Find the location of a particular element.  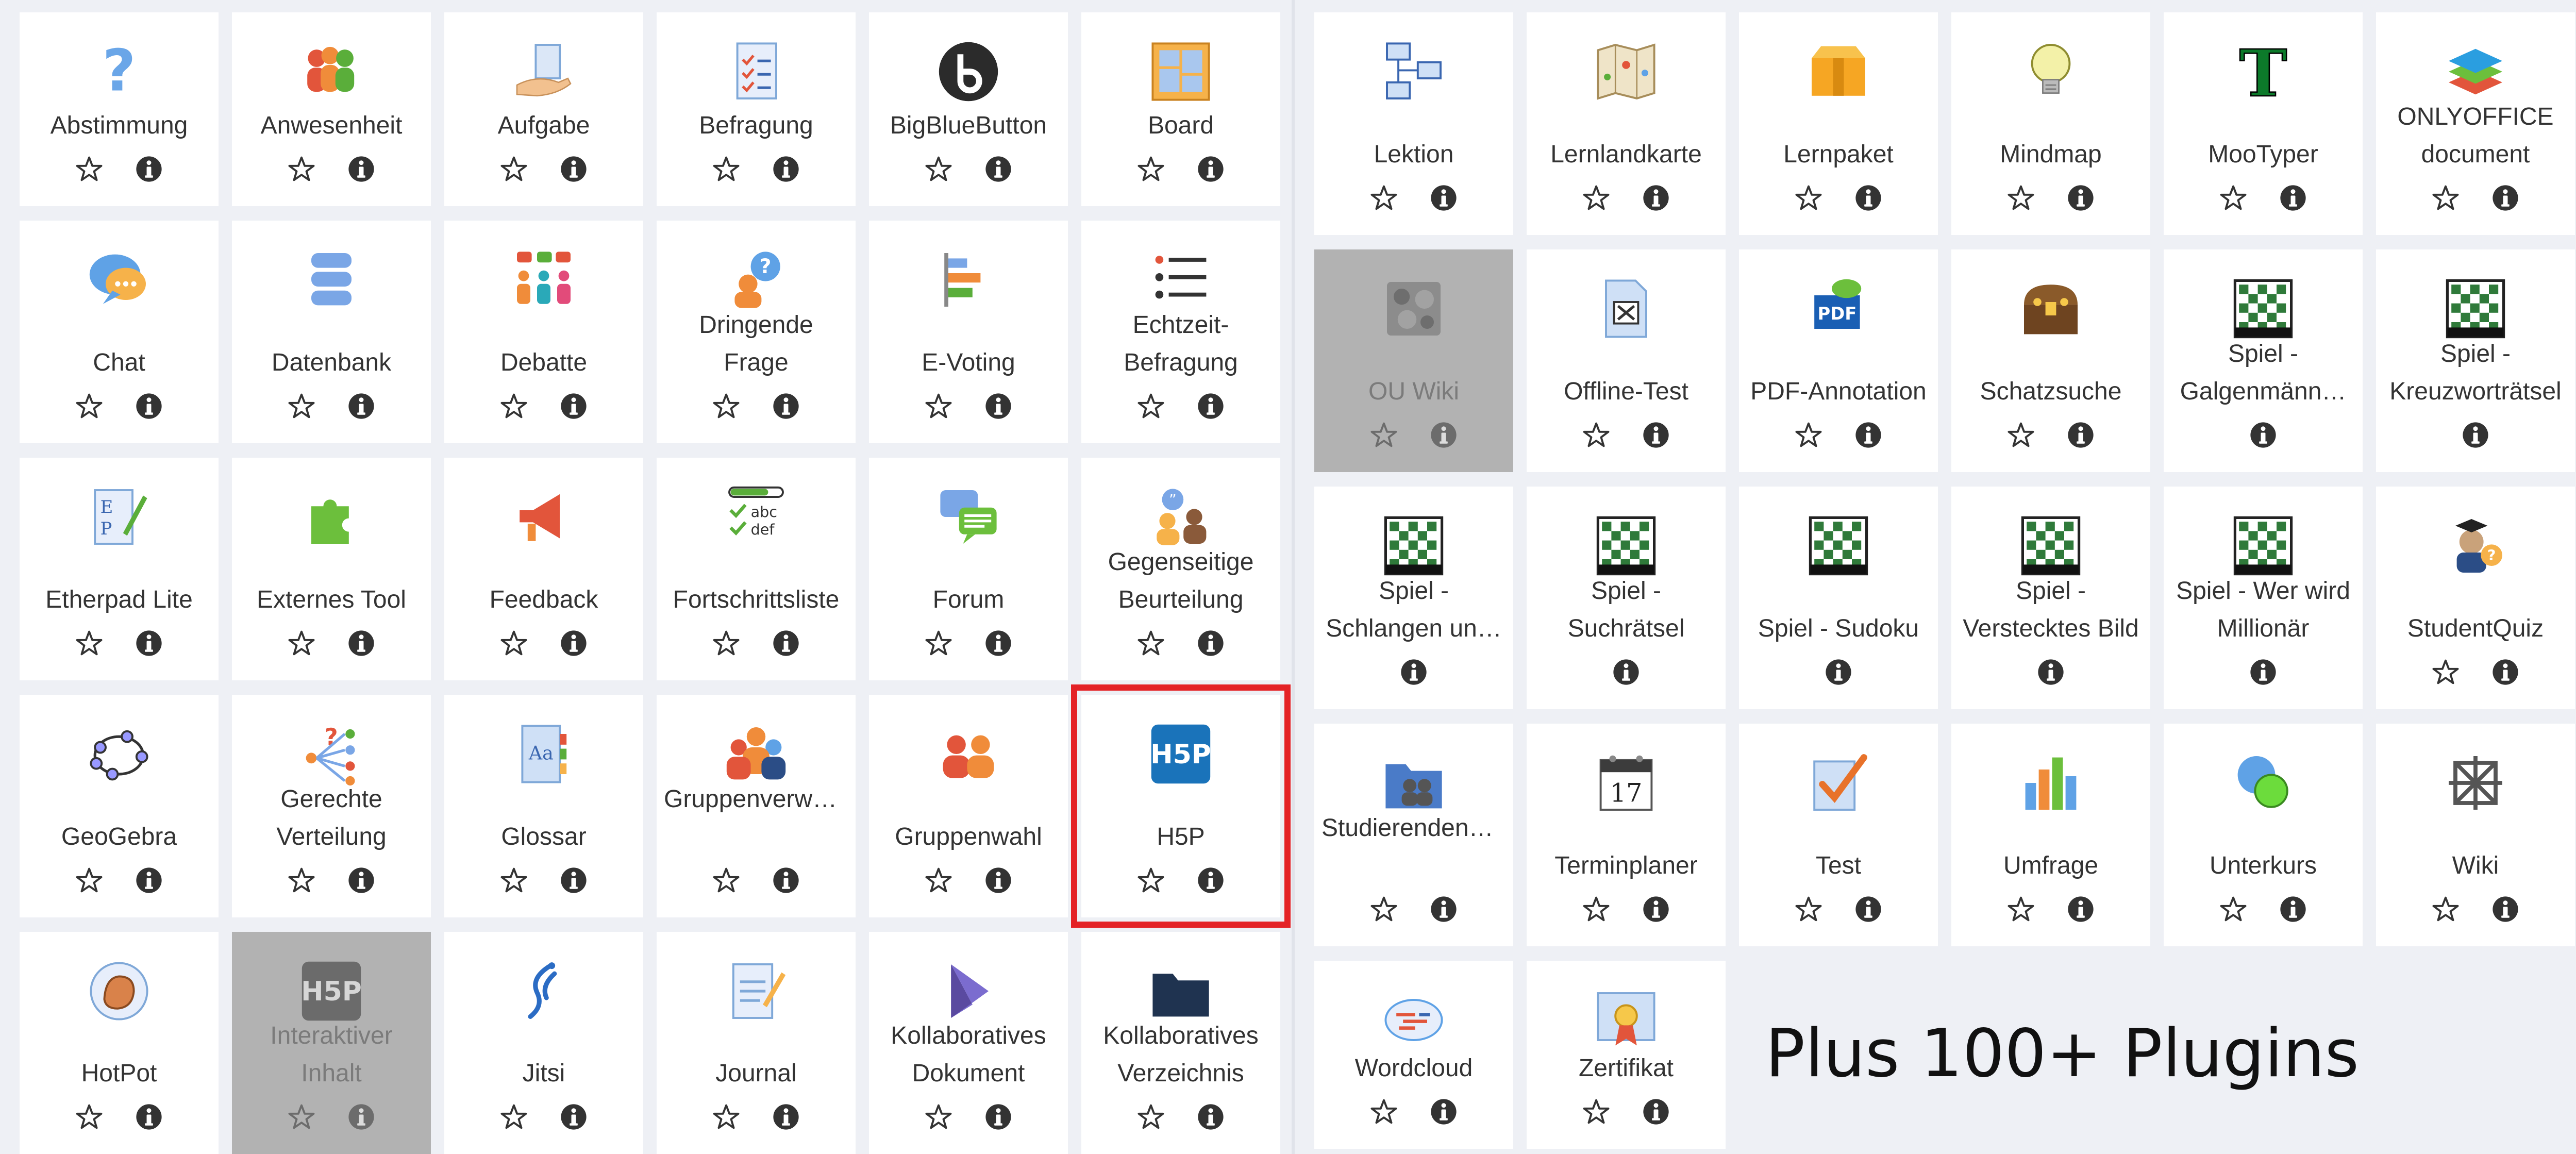

activity-tile-dringende-frage: ? Dringende Frage is located at coordinates (756, 332).